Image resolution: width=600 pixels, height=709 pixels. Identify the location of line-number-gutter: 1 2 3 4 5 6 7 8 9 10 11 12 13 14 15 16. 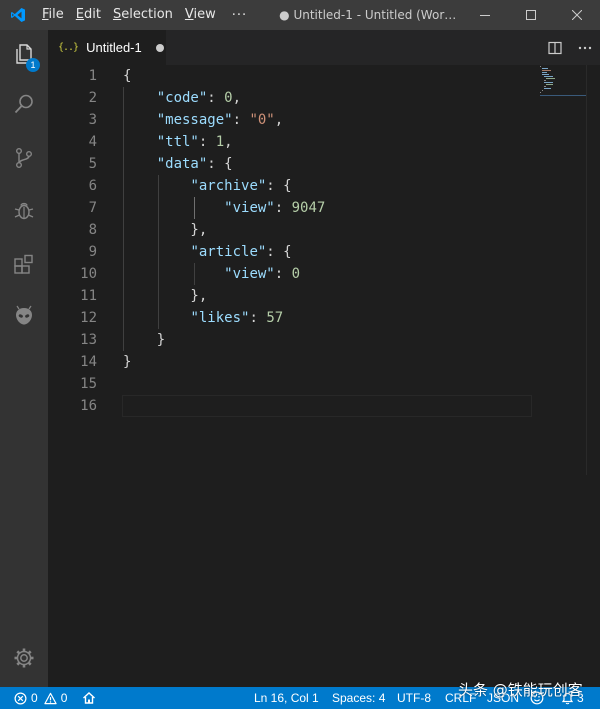
(81, 241).